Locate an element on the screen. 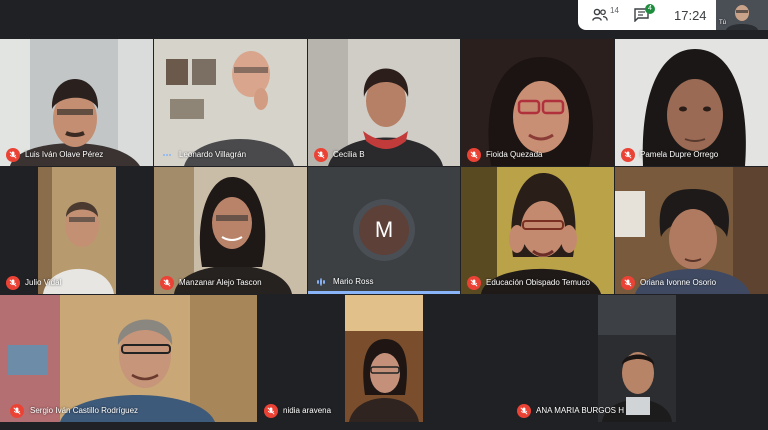  participant-name: Pamela Dupre Orrego is located at coordinates (679, 154).